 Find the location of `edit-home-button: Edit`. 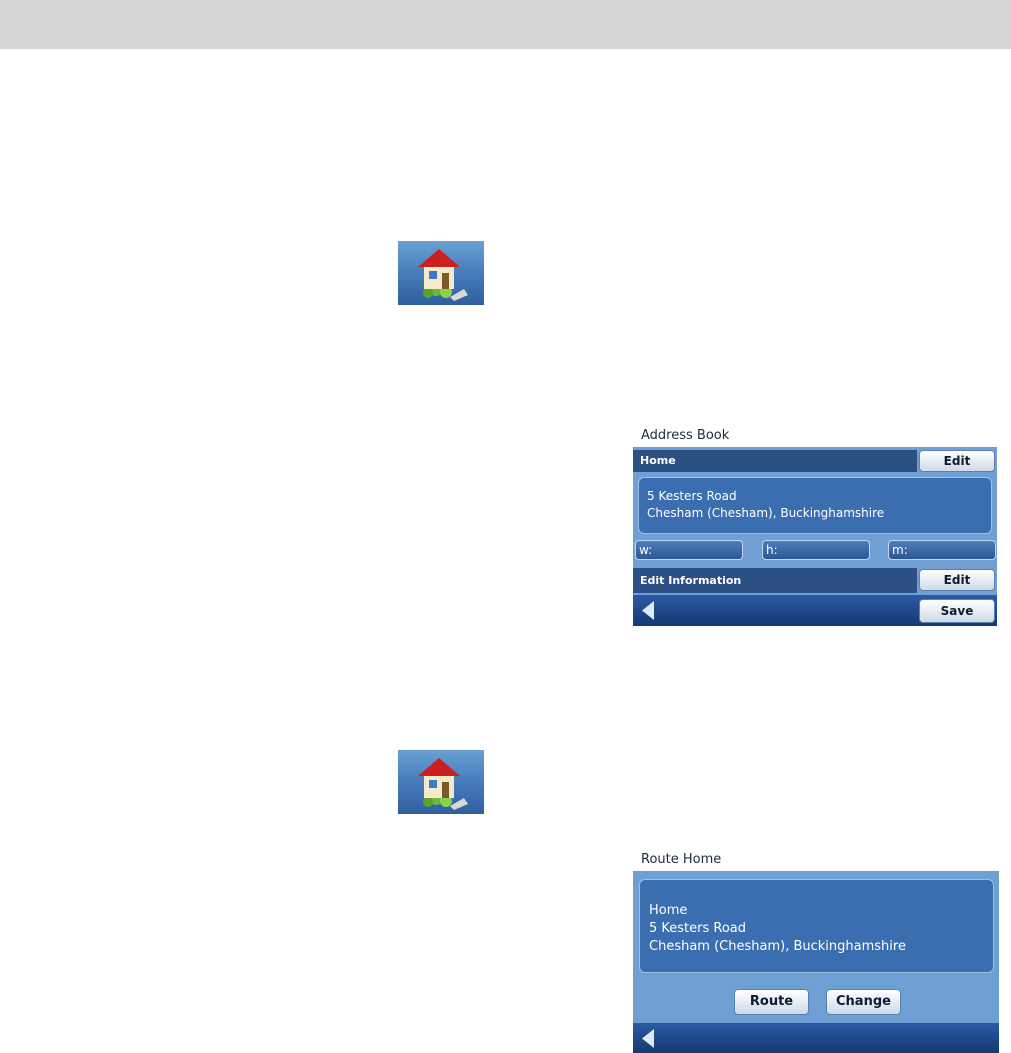

edit-home-button: Edit is located at coordinates (957, 461).